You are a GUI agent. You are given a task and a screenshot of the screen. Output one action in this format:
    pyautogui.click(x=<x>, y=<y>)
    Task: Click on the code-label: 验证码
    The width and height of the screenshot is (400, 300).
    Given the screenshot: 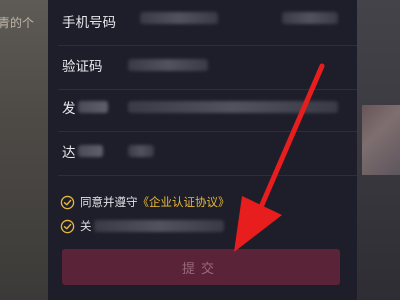 What is the action you would take?
    pyautogui.click(x=82, y=67)
    